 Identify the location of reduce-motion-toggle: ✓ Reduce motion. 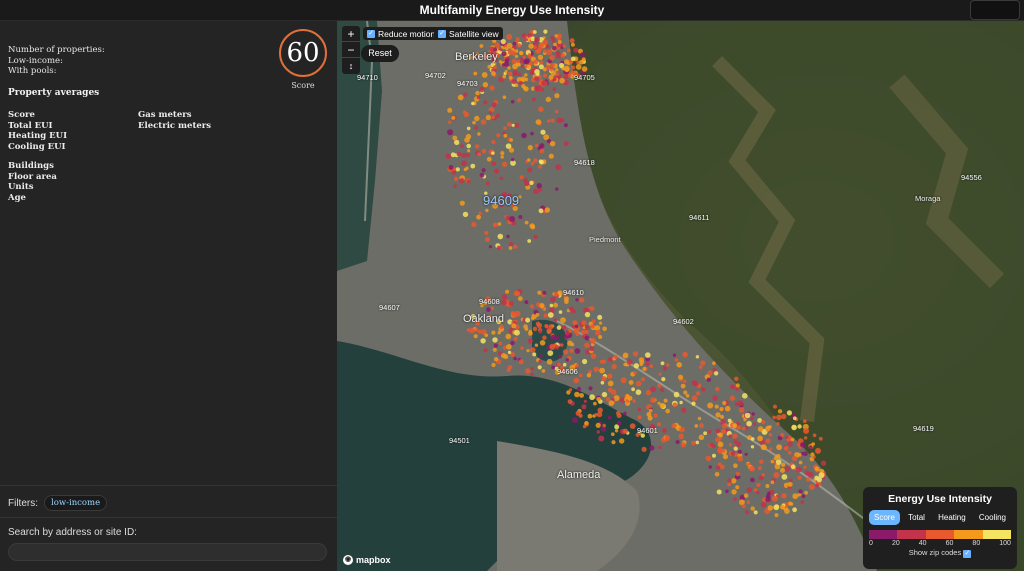
(401, 33).